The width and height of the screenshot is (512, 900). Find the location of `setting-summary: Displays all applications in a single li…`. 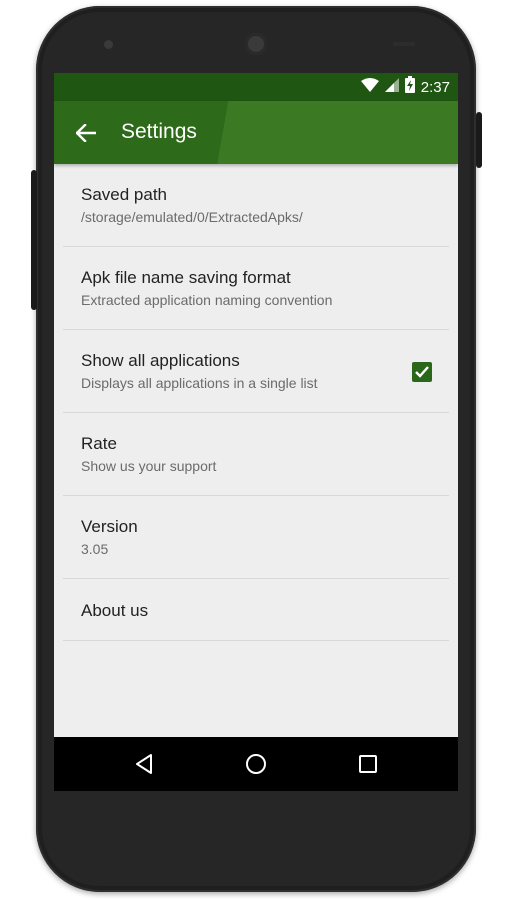

setting-summary: Displays all applications in a single li… is located at coordinates (199, 383).